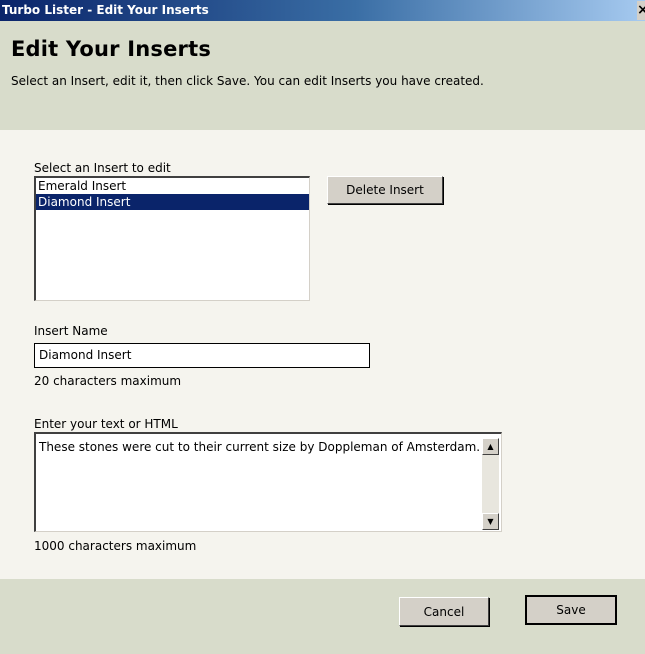 The width and height of the screenshot is (645, 654). Describe the element at coordinates (571, 610) in the screenshot. I see `save-button: Save` at that location.